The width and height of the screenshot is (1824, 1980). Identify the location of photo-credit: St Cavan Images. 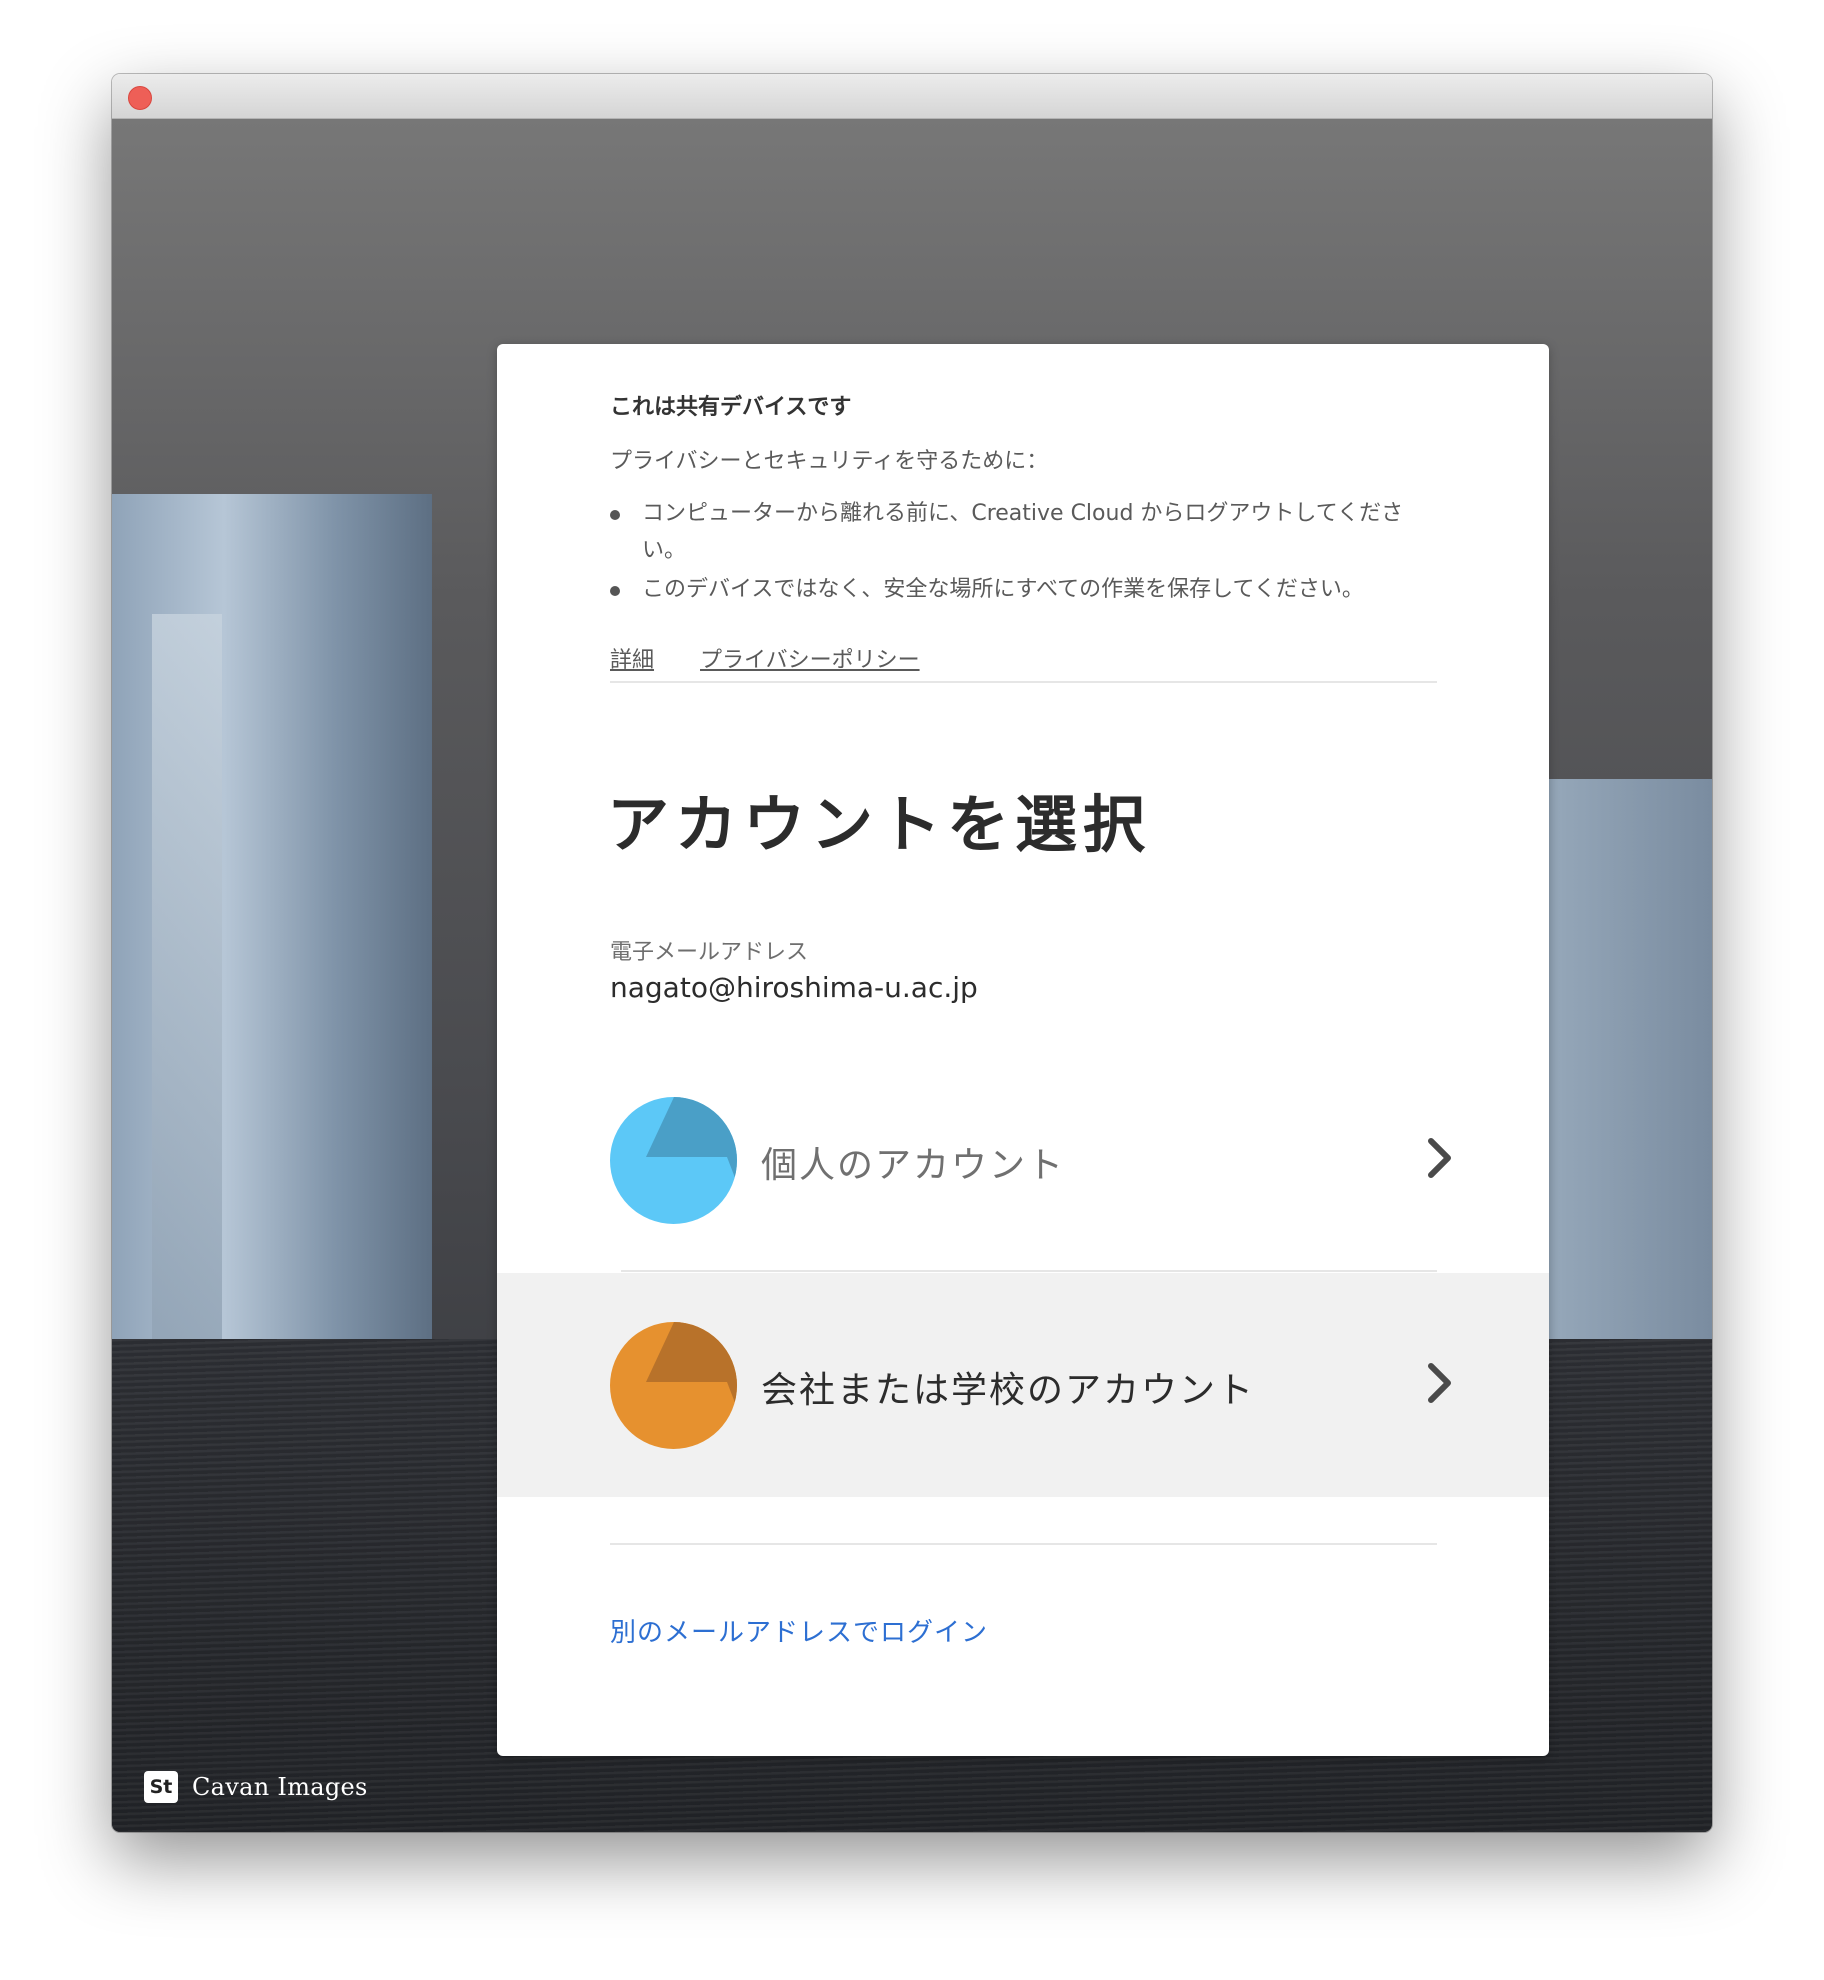
(256, 1787).